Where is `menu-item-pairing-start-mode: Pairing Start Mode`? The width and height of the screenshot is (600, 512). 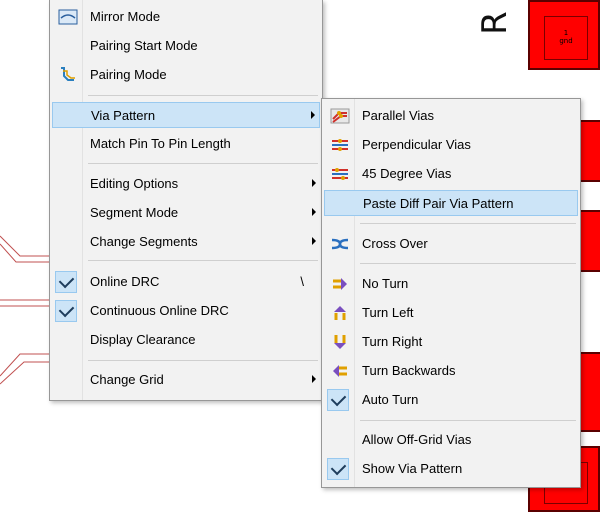
menu-item-pairing-start-mode: Pairing Start Mode is located at coordinates (186, 46).